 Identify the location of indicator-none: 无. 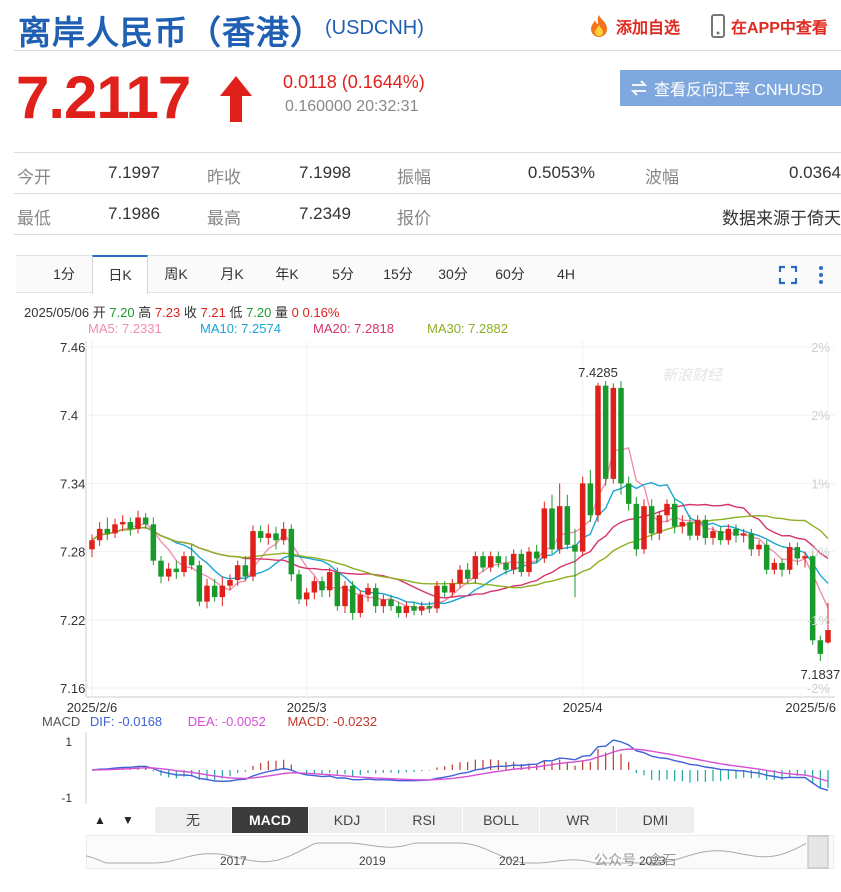
(193, 820).